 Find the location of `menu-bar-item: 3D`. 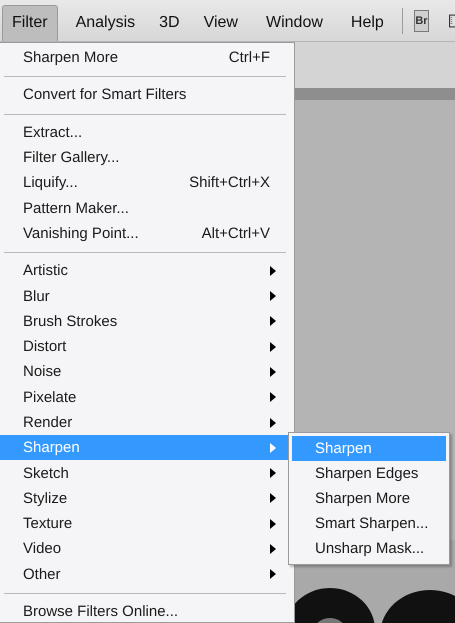

menu-bar-item: 3D is located at coordinates (169, 23).